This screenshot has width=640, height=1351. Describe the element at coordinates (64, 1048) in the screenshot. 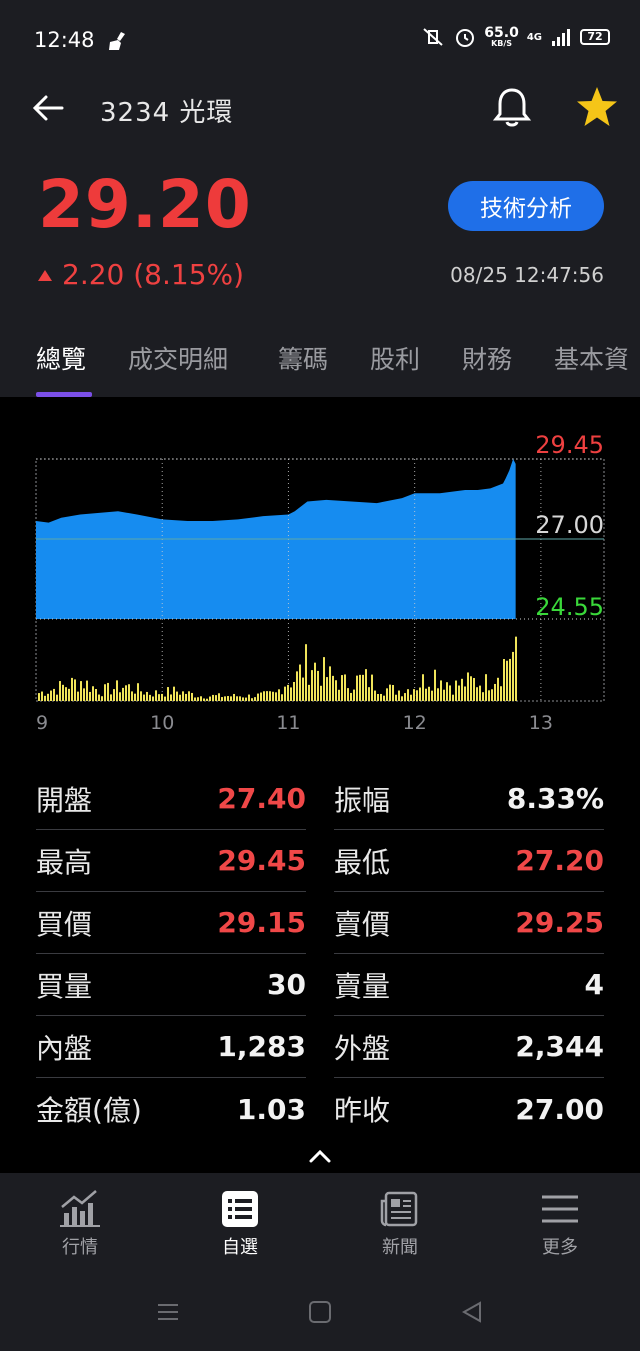

I see `stat-label: 內盤` at that location.